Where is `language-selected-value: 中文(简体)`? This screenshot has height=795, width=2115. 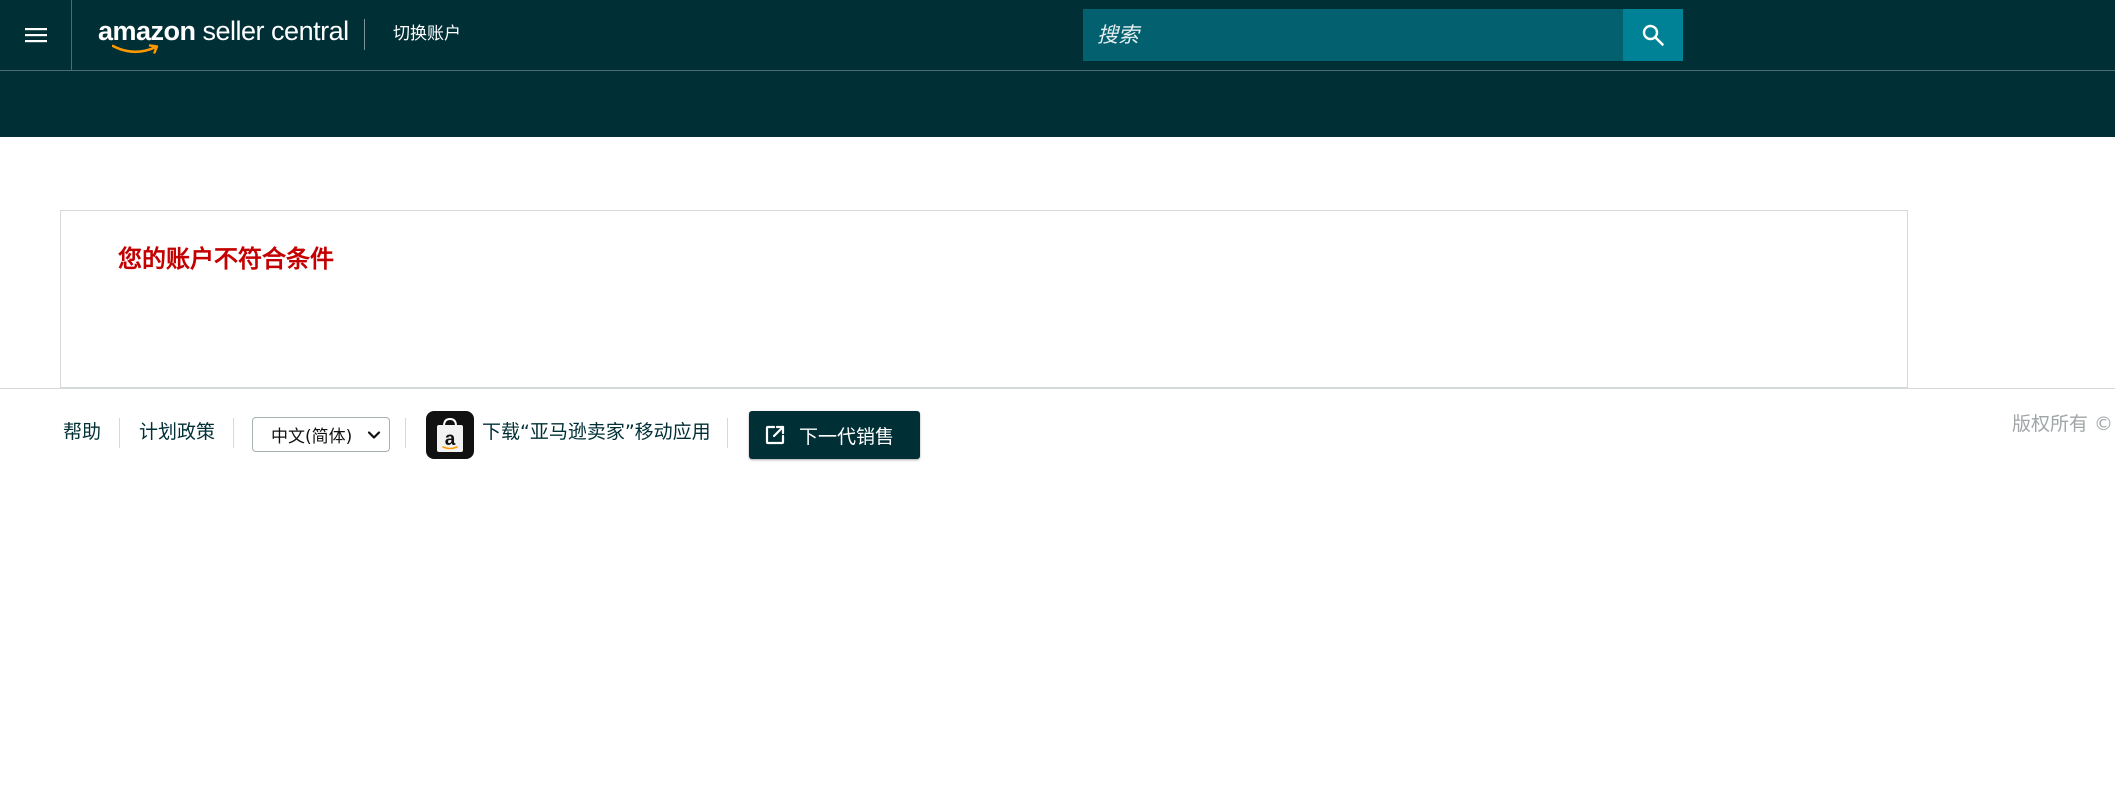 language-selected-value: 中文(简体) is located at coordinates (312, 437).